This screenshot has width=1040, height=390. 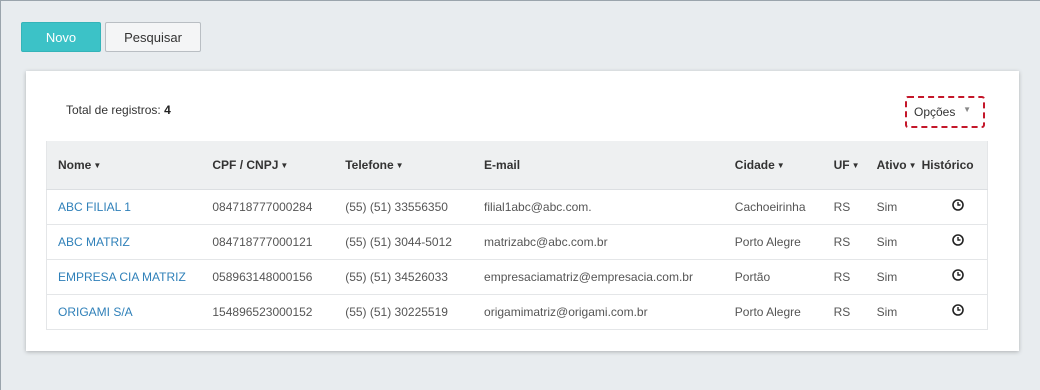 I want to click on col-header-historico: Histórico, so click(x=952, y=165).